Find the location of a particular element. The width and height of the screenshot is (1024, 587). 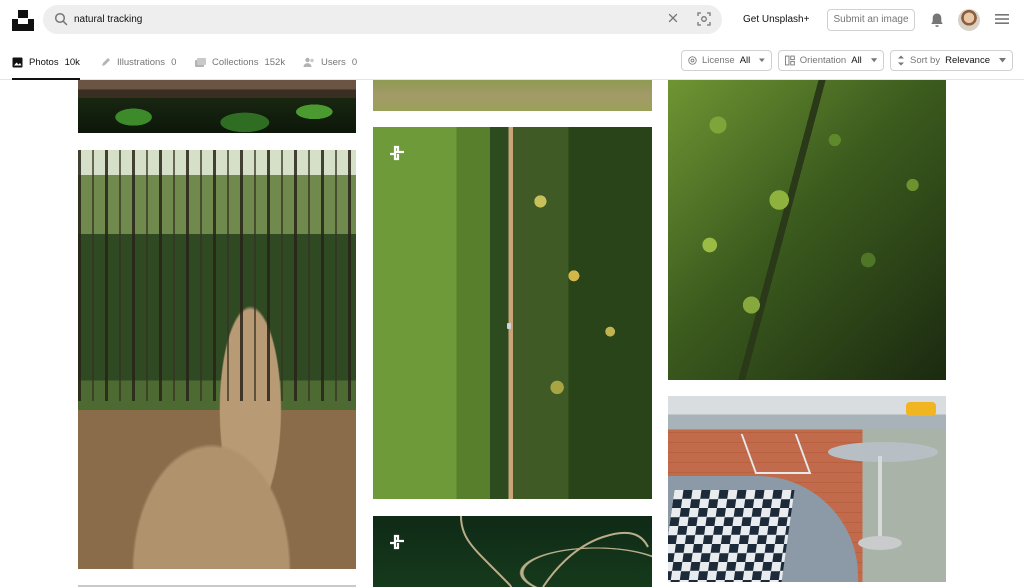

photo-aerial-river-forest is located at coordinates (512, 551).